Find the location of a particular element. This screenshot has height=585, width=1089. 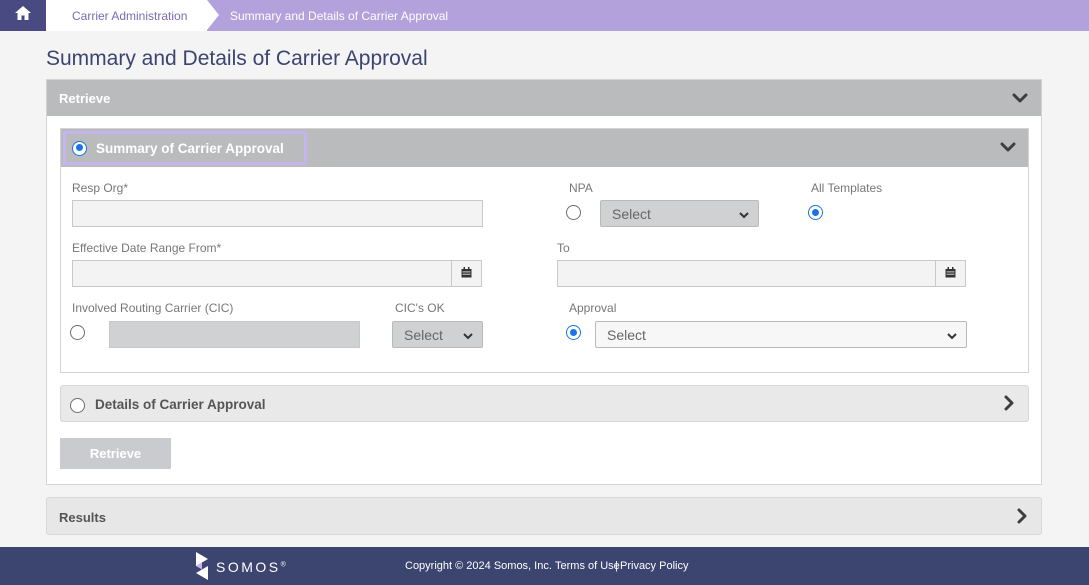

results-panel-title: Results is located at coordinates (82, 517).